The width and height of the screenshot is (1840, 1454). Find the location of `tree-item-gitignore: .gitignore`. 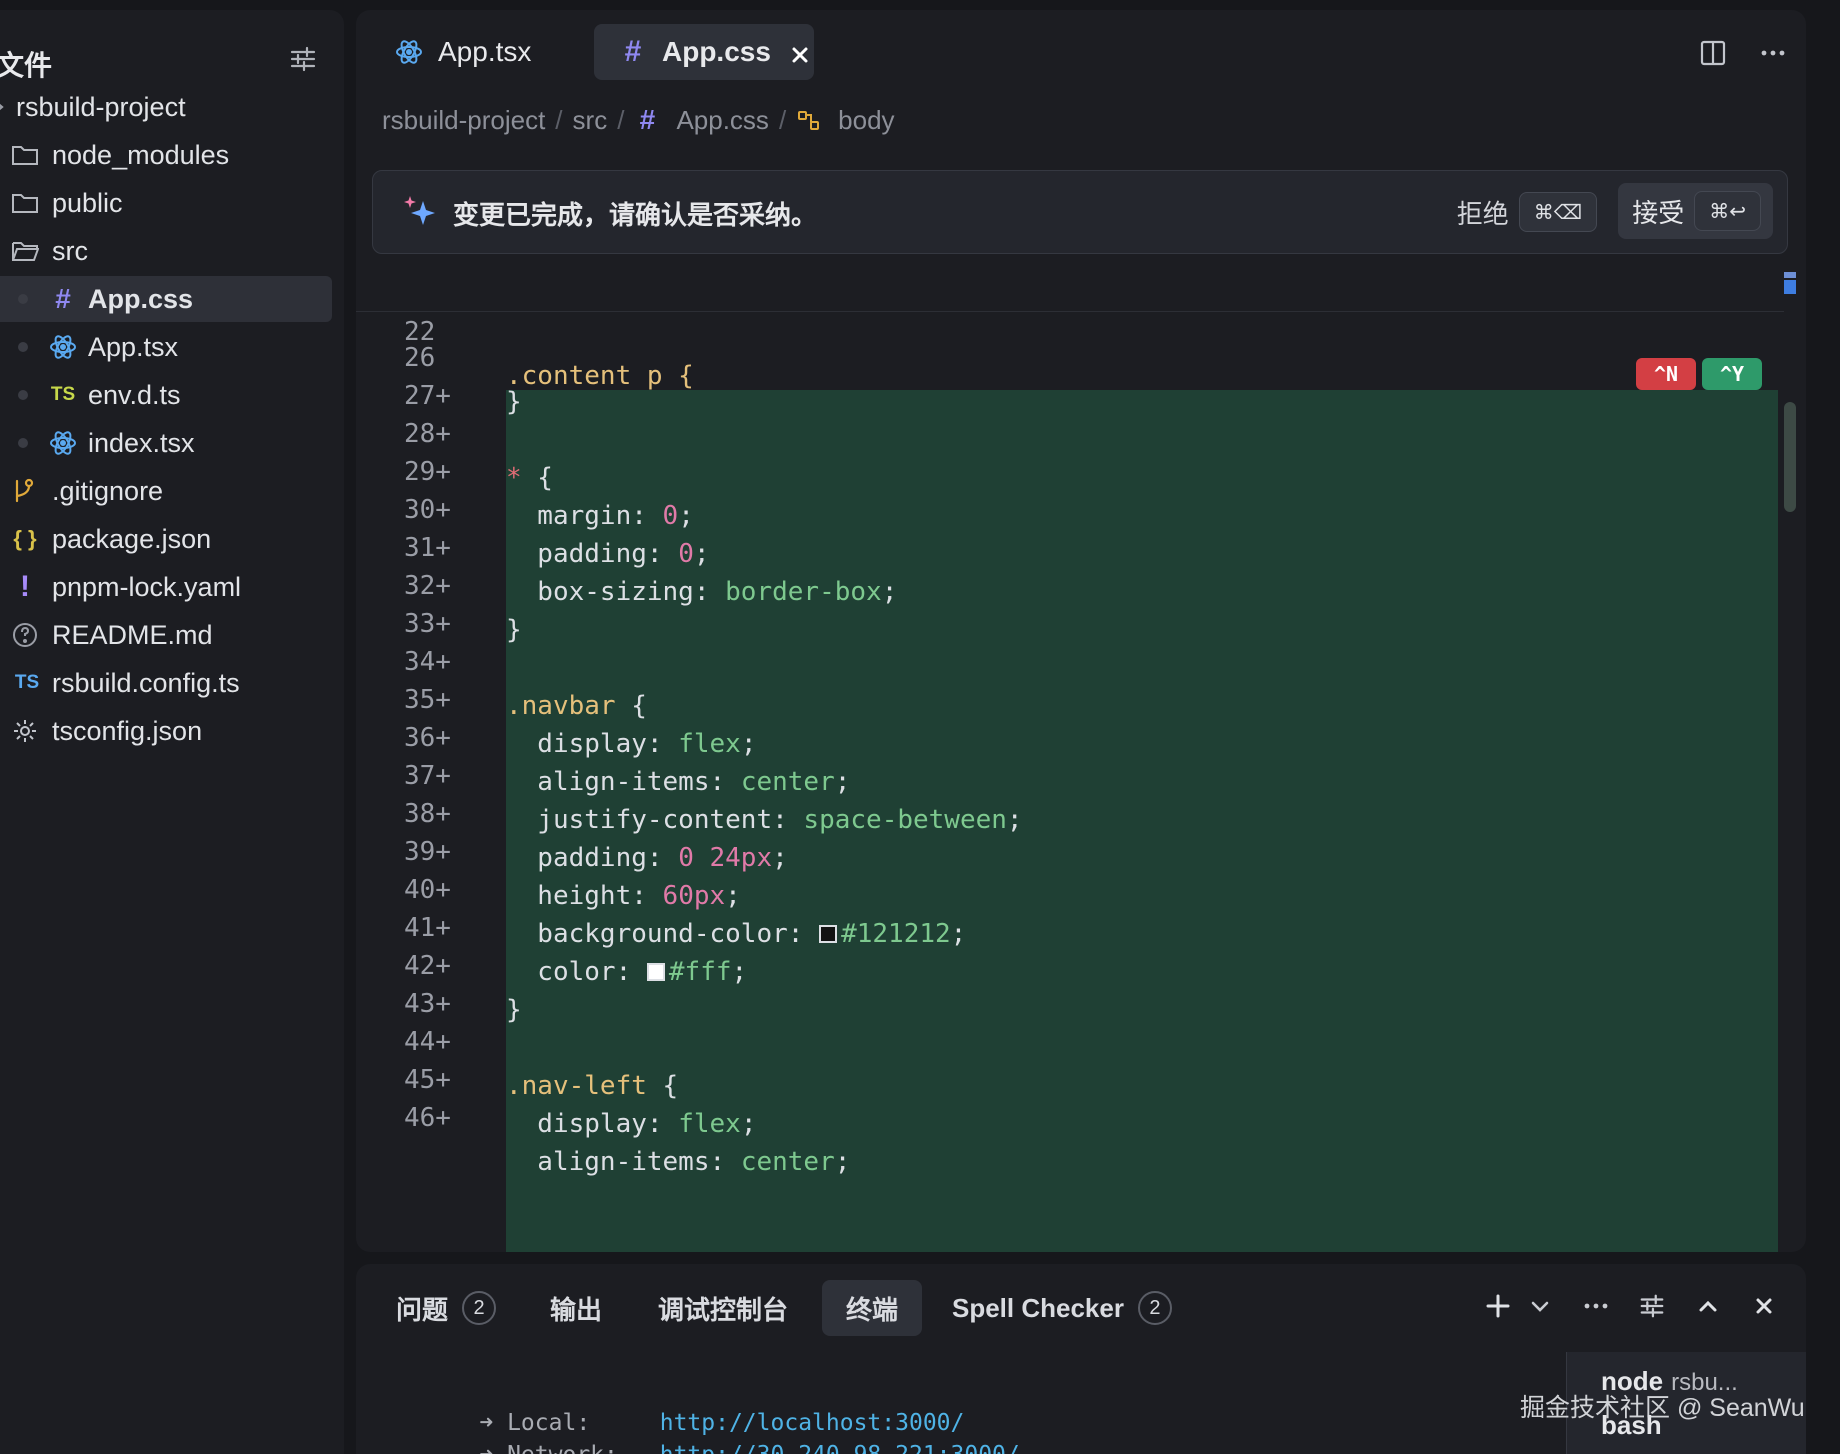

tree-item-gitignore: .gitignore is located at coordinates (166, 491).